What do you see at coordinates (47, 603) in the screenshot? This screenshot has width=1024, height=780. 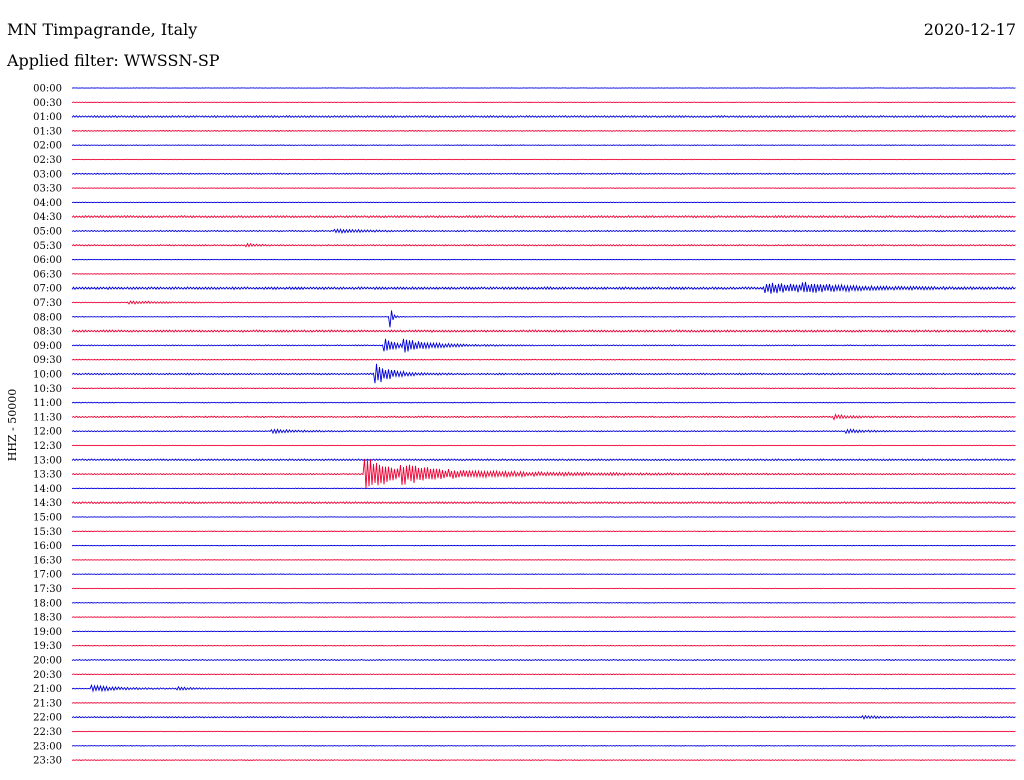 I see `trace-time-label: 18:00` at bounding box center [47, 603].